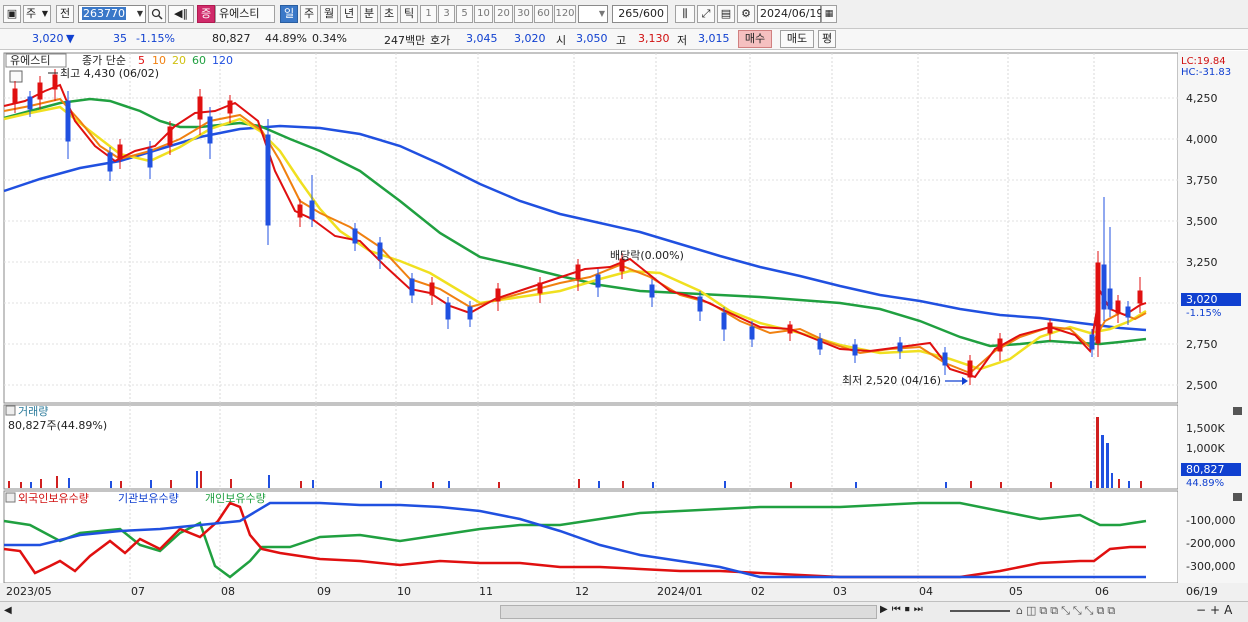 This screenshot has height=622, width=1248. I want to click on ticker-mode-button: 전, so click(65, 14).